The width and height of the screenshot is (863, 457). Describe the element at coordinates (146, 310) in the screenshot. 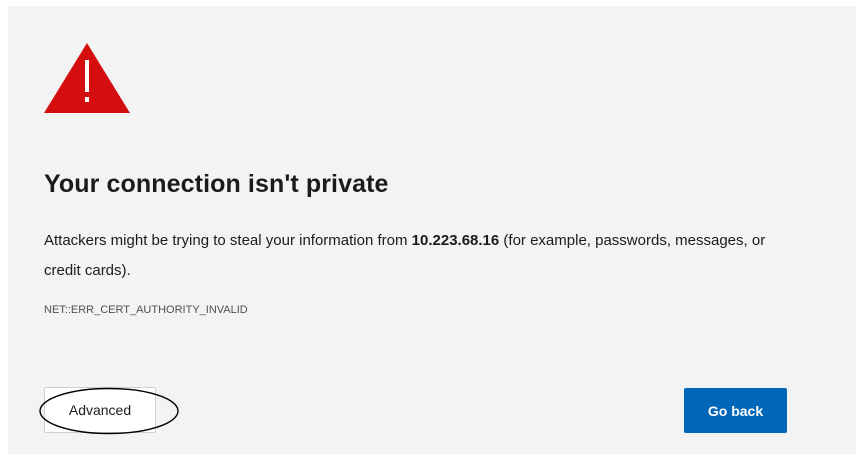

I see `error-code: NET::ERR_CERT_AUTHORITY_INVALID` at that location.